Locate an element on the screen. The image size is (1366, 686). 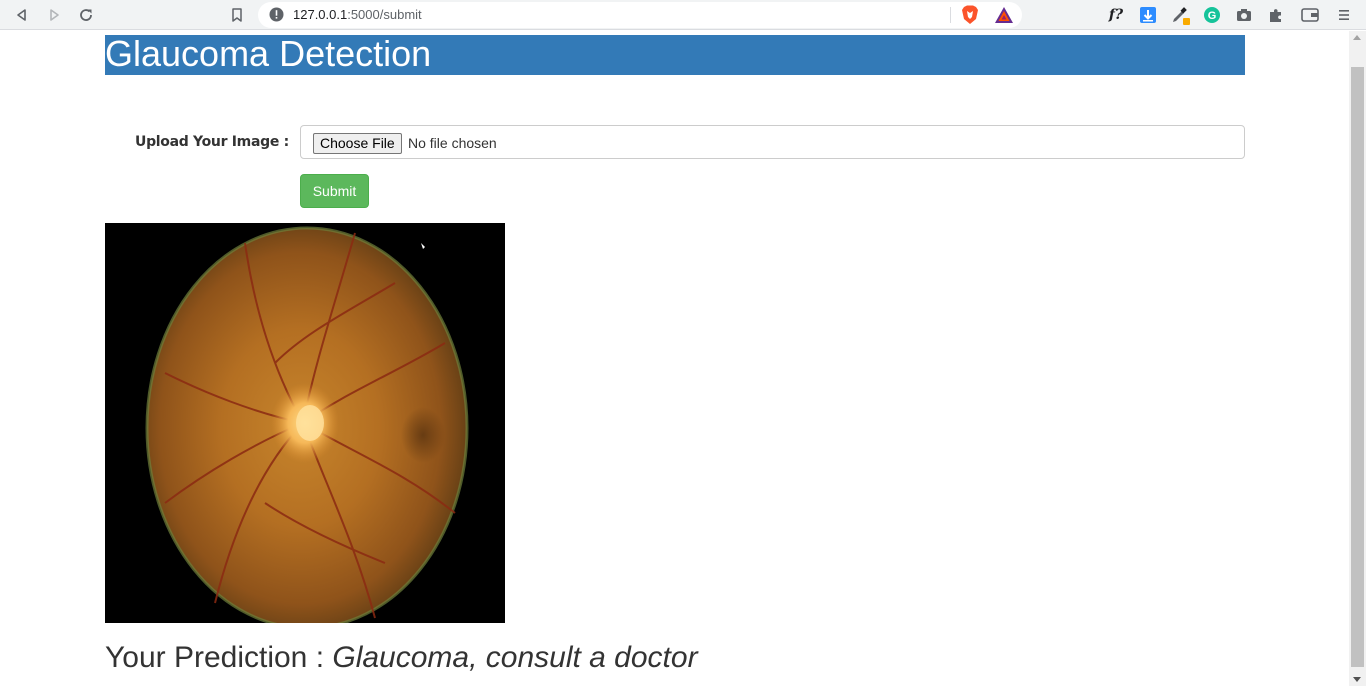
scroll-down-arrow-icon is located at coordinates (1357, 679).